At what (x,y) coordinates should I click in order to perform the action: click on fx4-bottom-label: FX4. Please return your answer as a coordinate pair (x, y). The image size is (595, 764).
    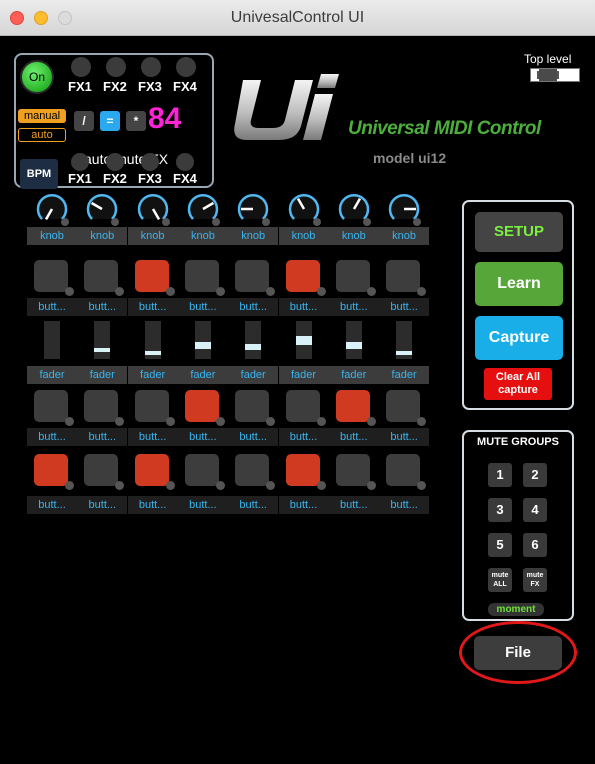
    Looking at the image, I should click on (185, 178).